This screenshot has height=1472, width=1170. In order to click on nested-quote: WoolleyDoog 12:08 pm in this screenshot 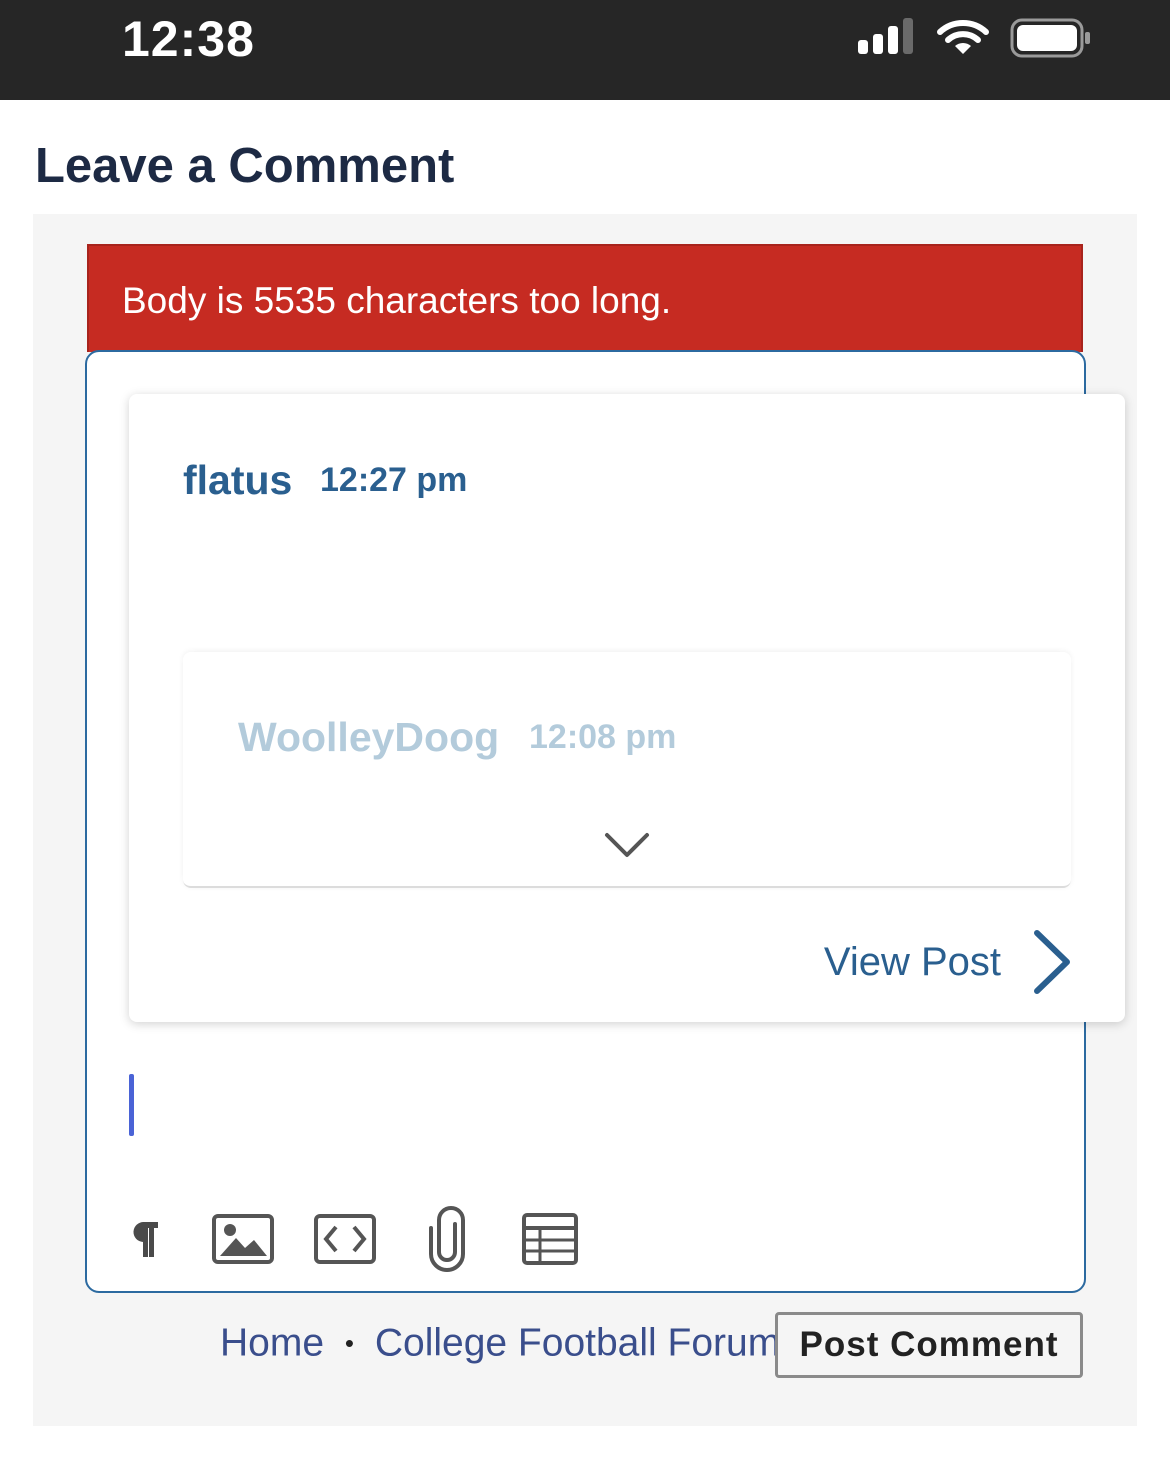, I will do `click(627, 770)`.